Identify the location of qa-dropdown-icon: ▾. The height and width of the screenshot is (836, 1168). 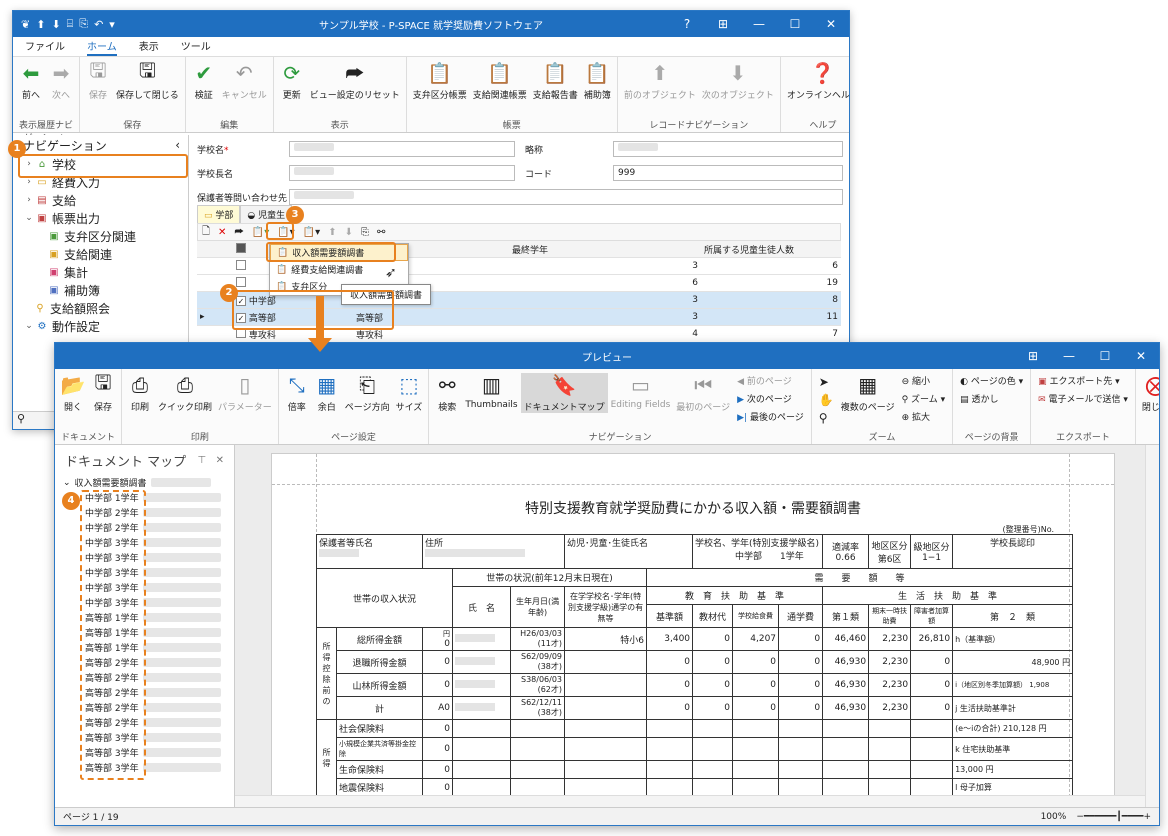
(112, 24).